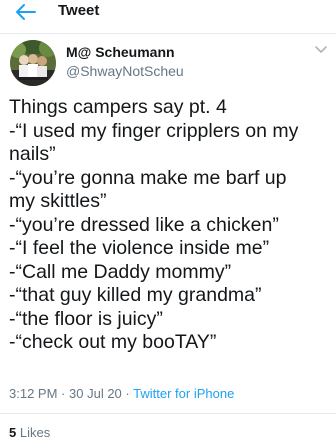  I want to click on tweet-date: 30 Jul 20, so click(95, 393).